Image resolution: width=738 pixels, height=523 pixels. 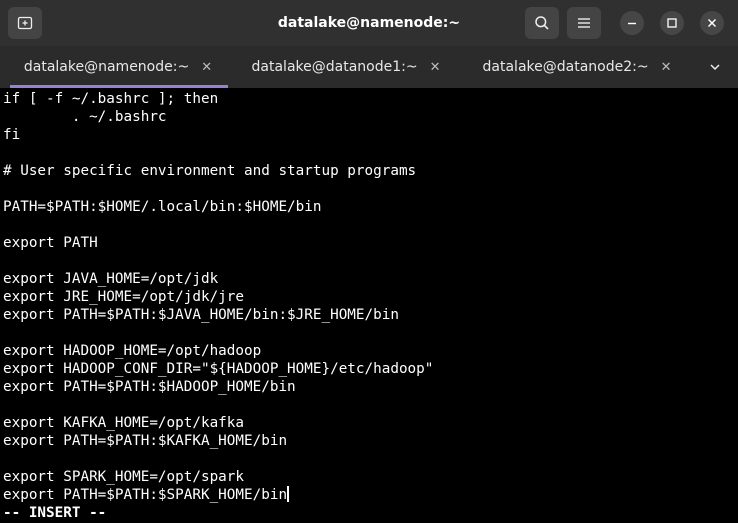 What do you see at coordinates (369, 23) in the screenshot?
I see `header-bar: datalake@namenode:~` at bounding box center [369, 23].